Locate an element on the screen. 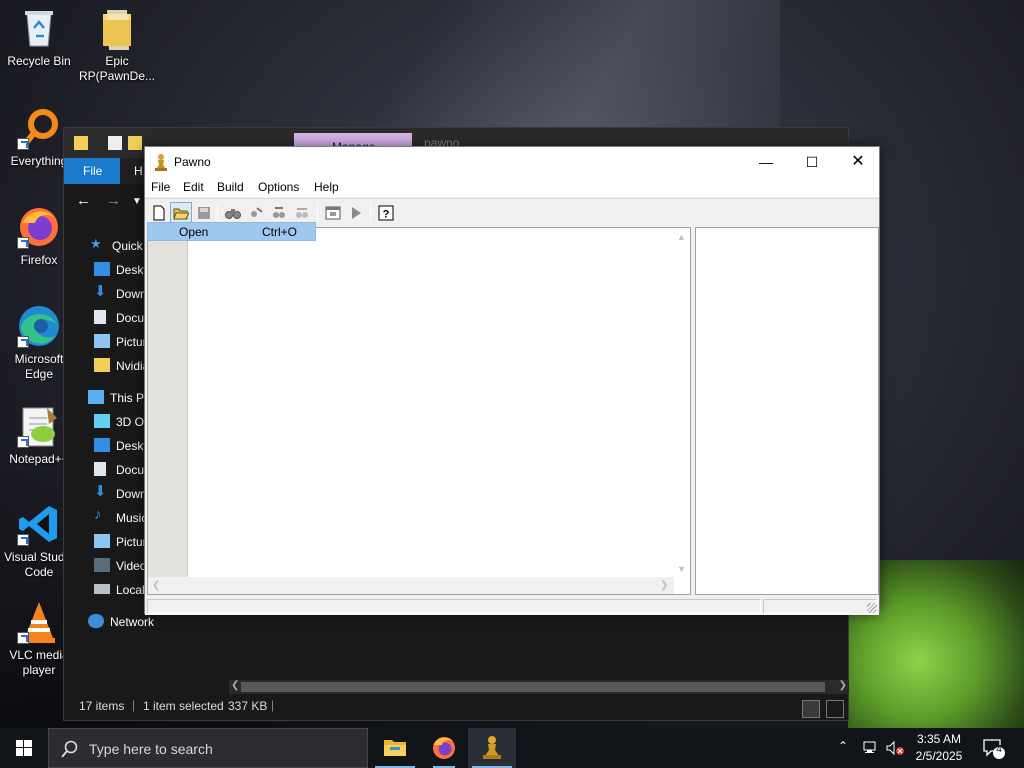 This screenshot has height=768, width=1024. minimize-icon: — is located at coordinates (766, 162).